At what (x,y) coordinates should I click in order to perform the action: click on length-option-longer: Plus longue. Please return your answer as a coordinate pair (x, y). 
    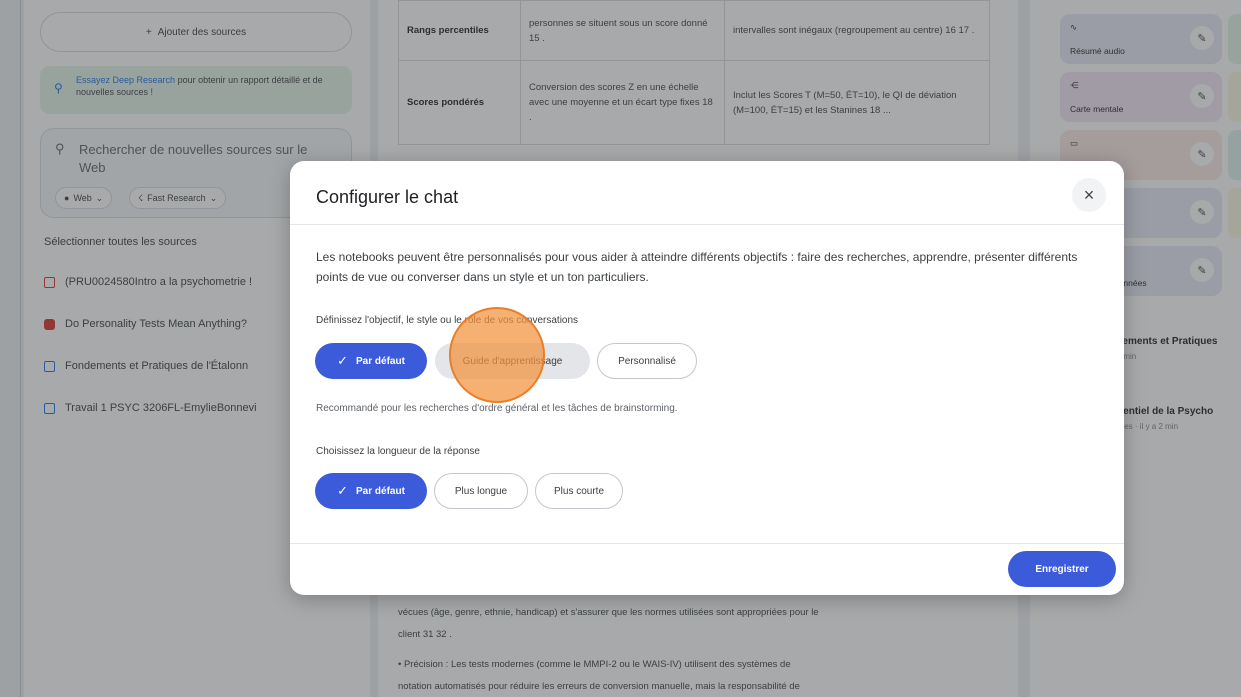
    Looking at the image, I should click on (481, 491).